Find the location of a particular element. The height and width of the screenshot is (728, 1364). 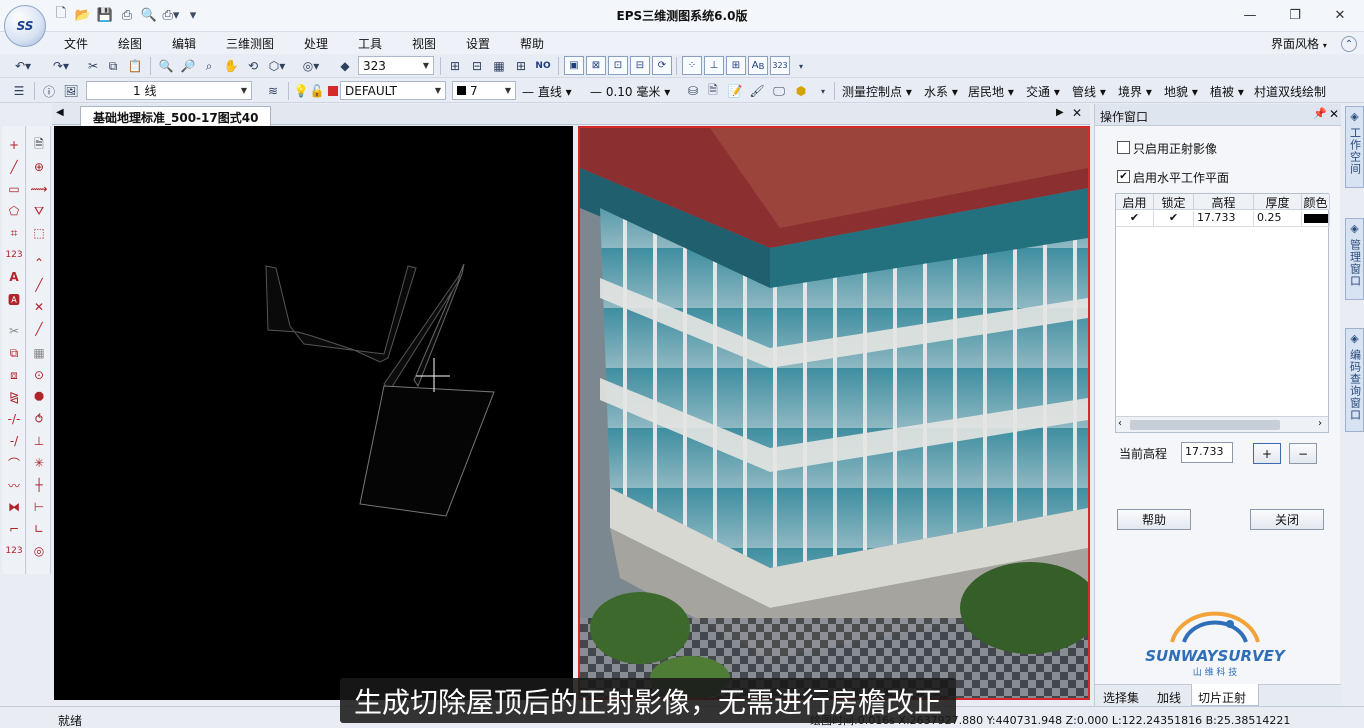

cut-icon: ✂ is located at coordinates (93, 66).